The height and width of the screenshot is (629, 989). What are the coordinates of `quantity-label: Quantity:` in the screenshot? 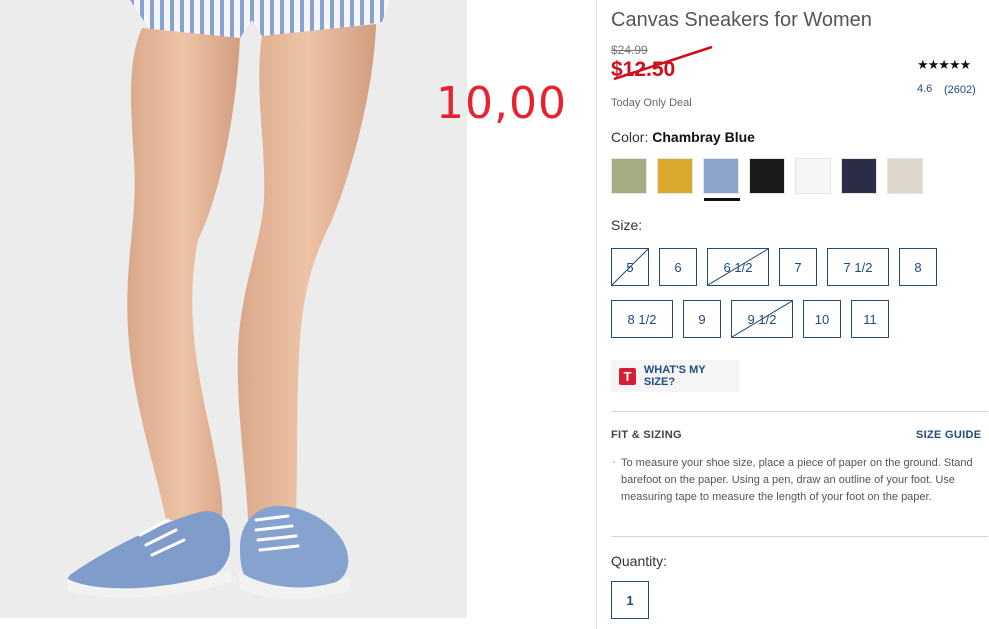 It's located at (639, 561).